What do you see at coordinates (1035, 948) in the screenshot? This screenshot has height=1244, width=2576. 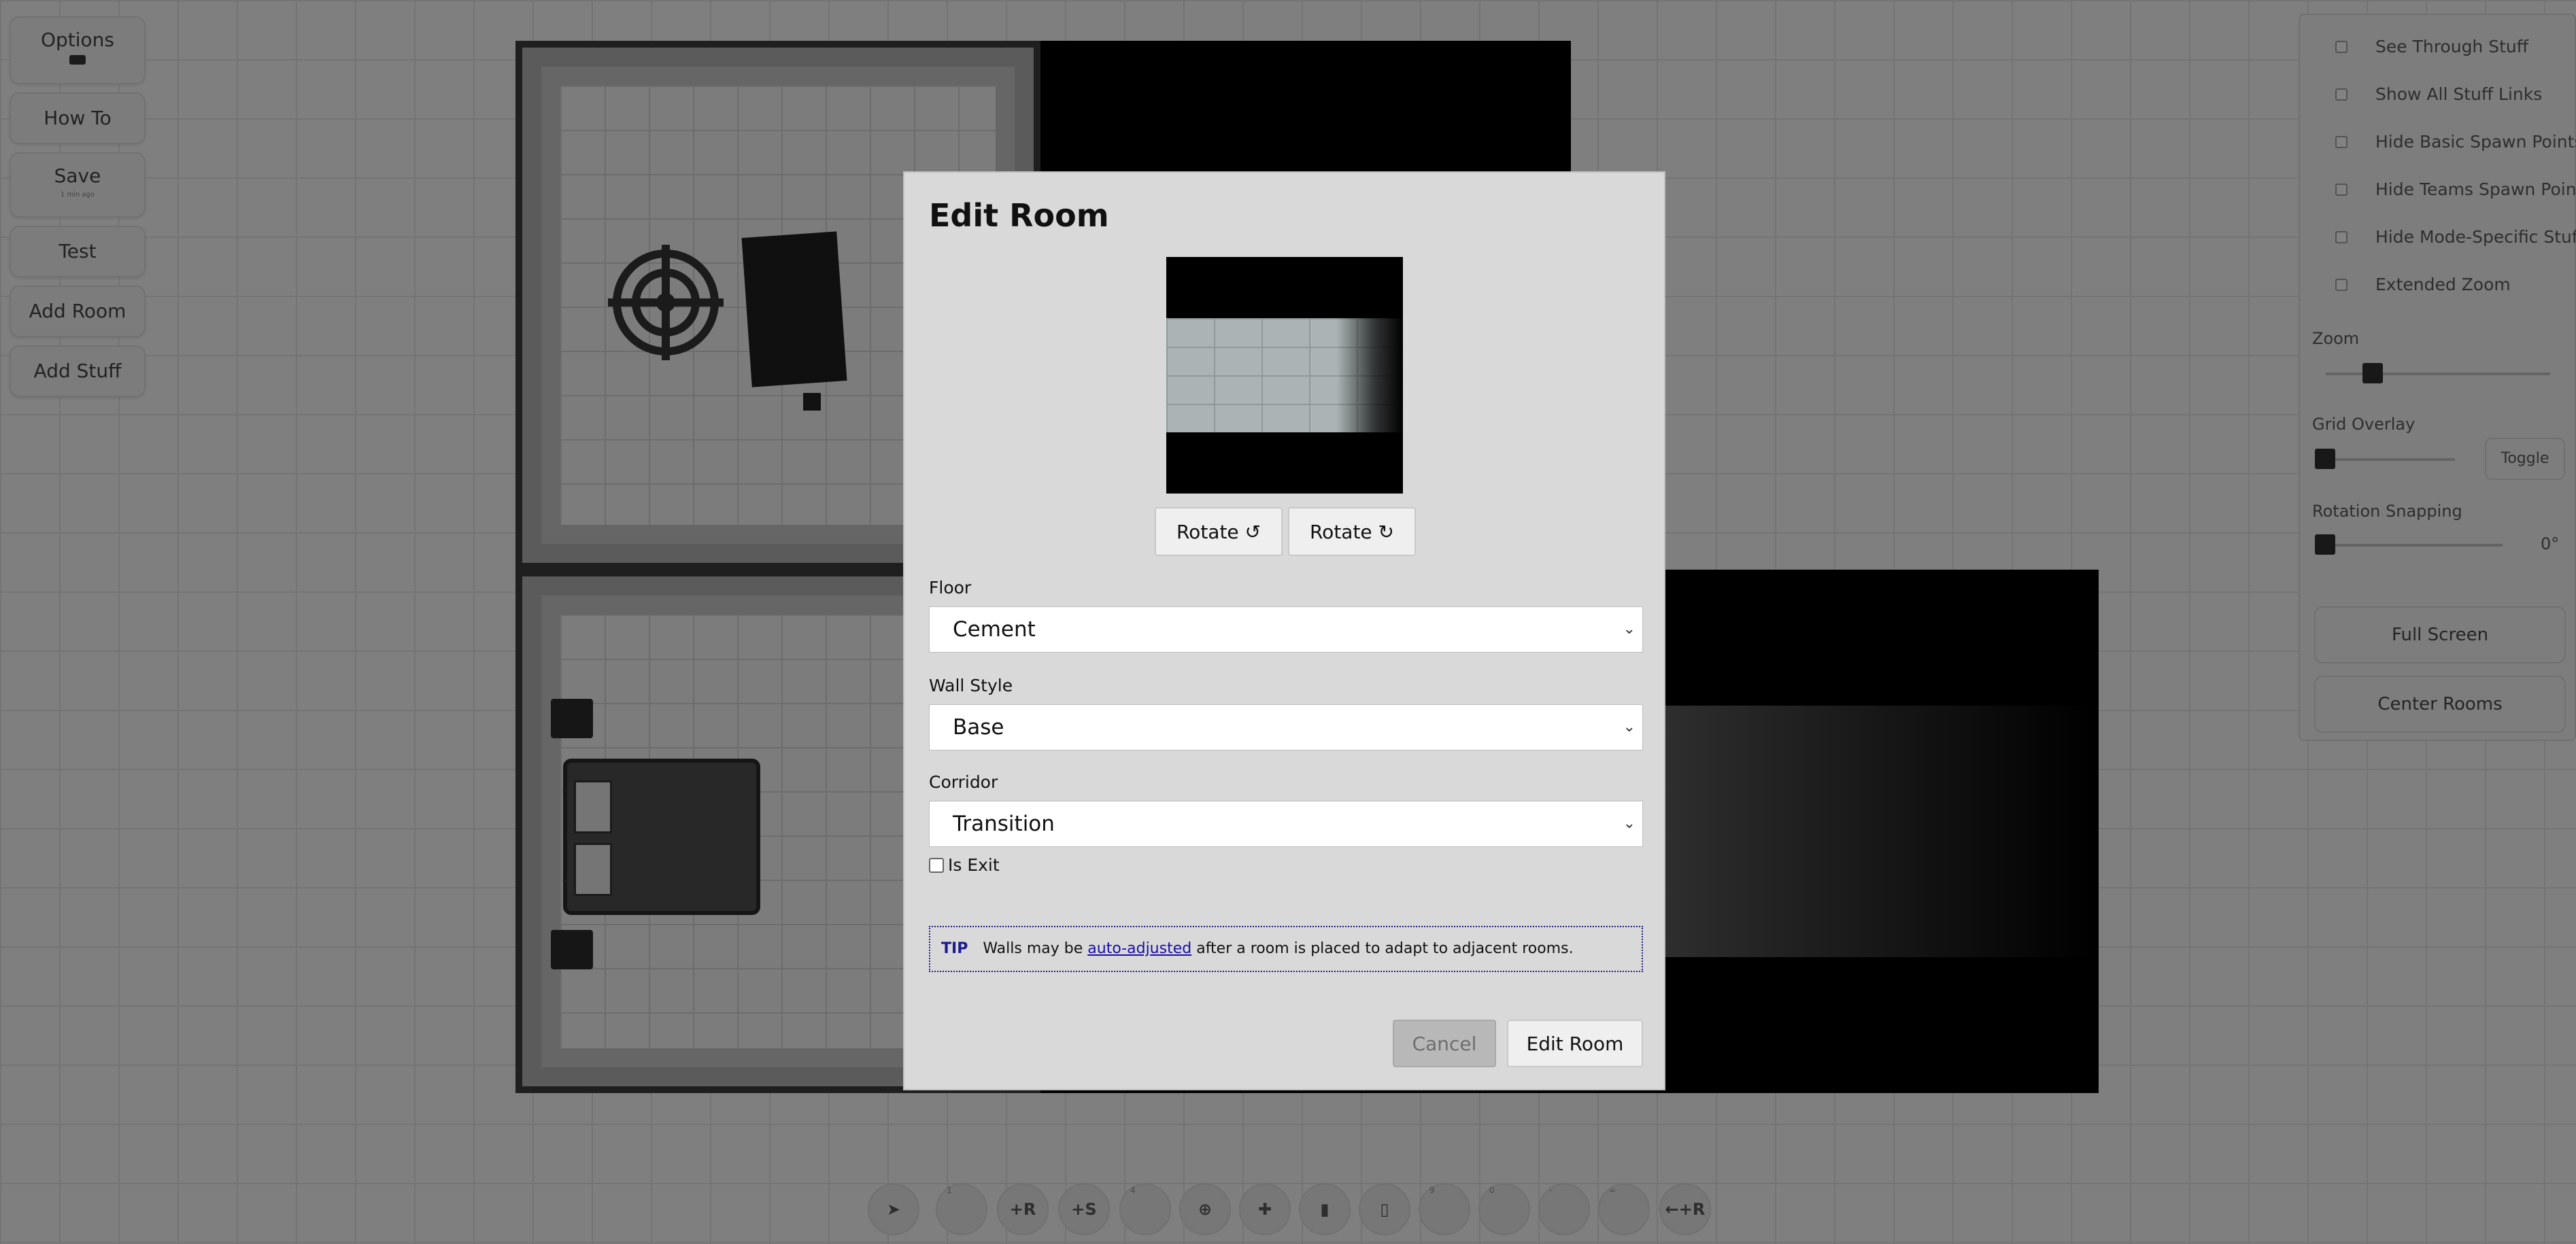 I see `tip-text-before: Walls may be` at bounding box center [1035, 948].